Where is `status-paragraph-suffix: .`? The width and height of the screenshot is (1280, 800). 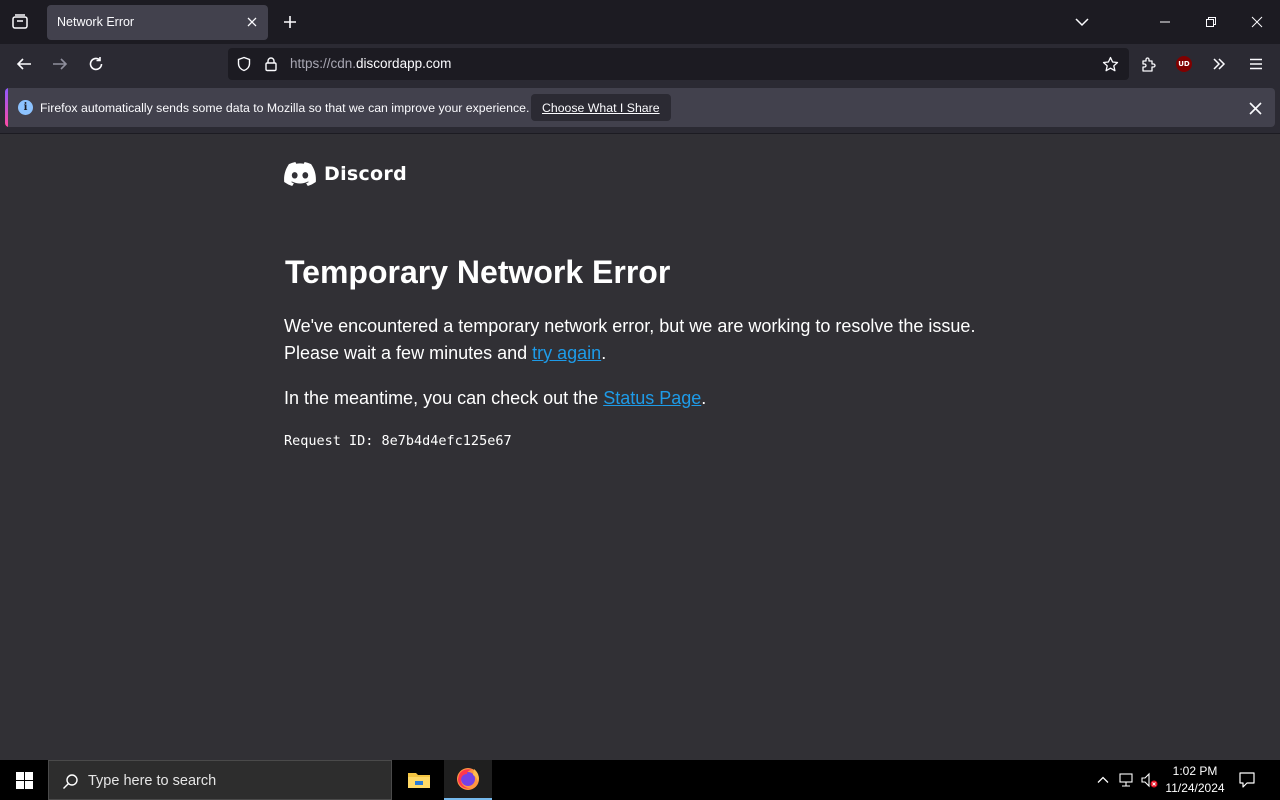
status-paragraph-suffix: . is located at coordinates (704, 398).